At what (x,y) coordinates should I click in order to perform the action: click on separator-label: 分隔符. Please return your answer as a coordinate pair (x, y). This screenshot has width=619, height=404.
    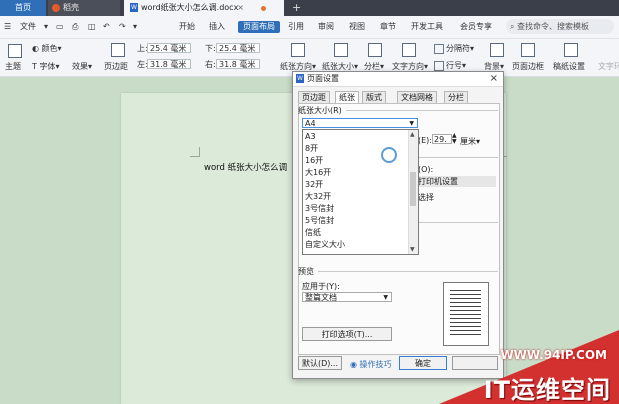
    Looking at the image, I should click on (458, 48).